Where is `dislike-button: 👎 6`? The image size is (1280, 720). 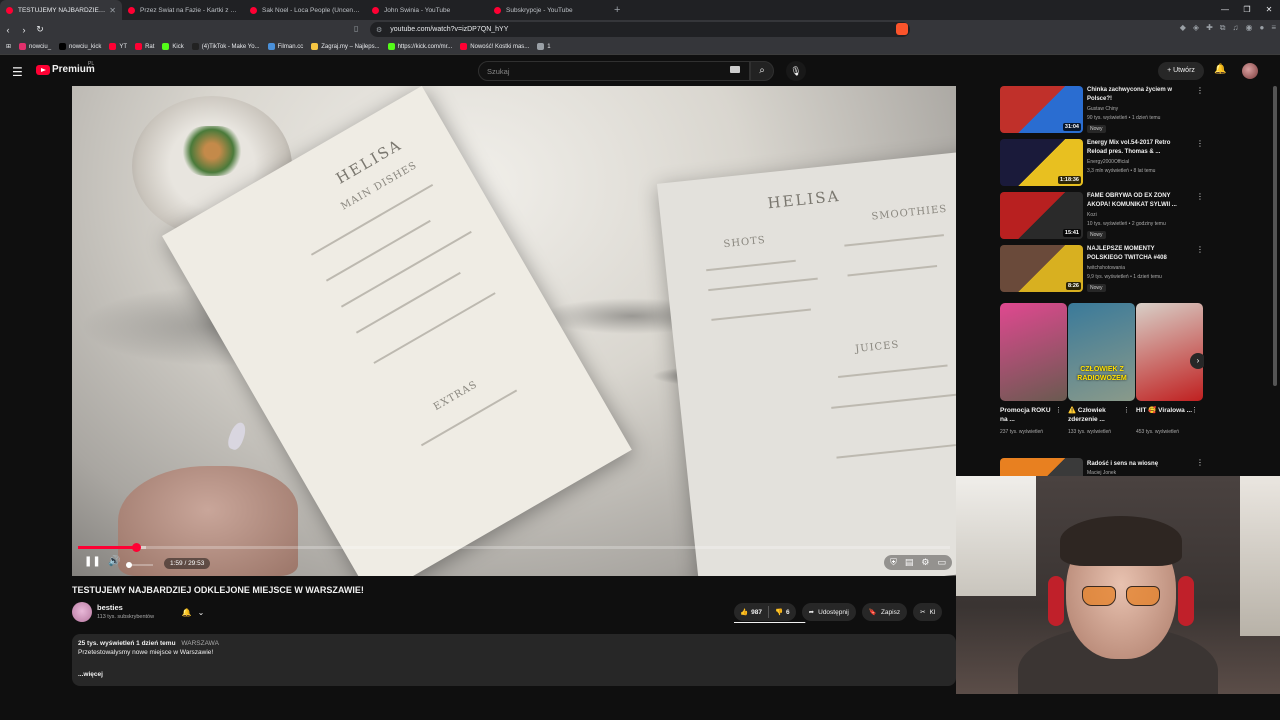 dislike-button: 👎 6 is located at coordinates (782, 612).